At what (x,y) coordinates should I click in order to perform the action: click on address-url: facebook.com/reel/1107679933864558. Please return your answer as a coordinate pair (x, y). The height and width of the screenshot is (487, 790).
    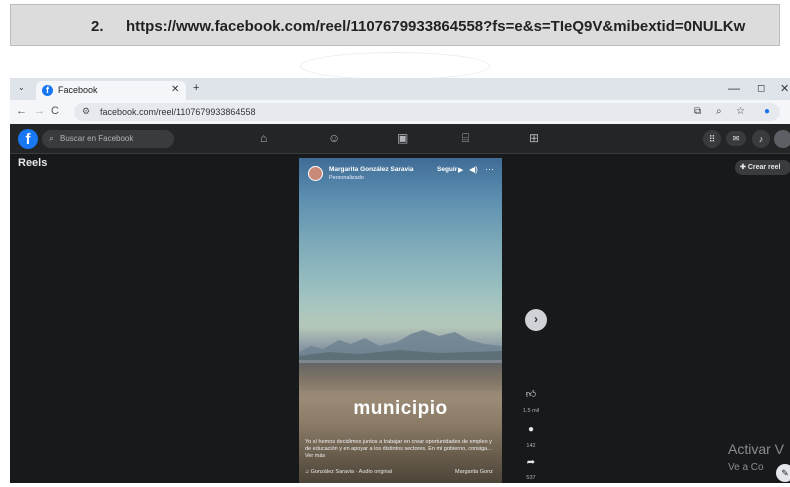
    Looking at the image, I should click on (177, 112).